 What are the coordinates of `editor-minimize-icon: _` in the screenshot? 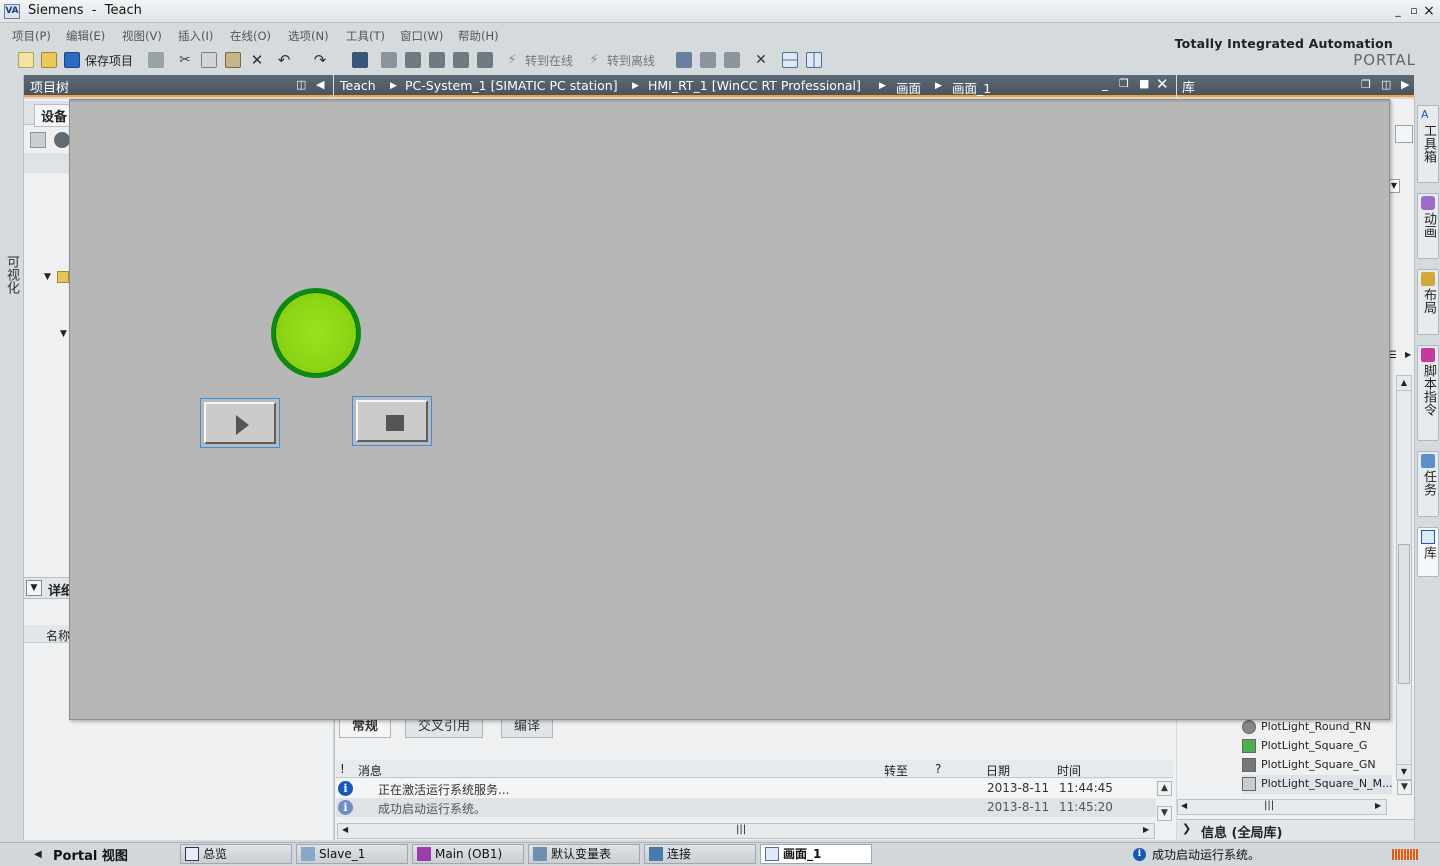 It's located at (1105, 84).